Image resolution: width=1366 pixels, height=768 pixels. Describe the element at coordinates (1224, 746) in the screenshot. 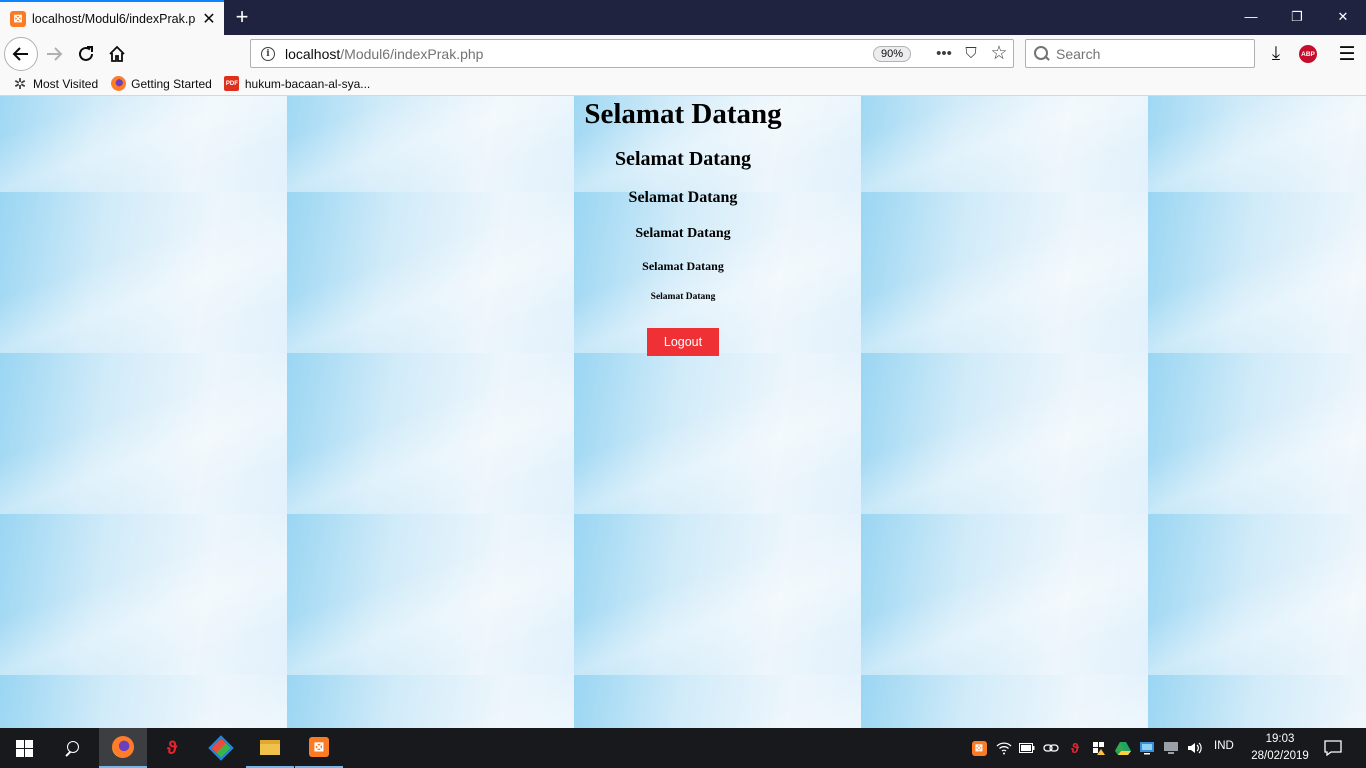

I see `input-language: IND` at that location.